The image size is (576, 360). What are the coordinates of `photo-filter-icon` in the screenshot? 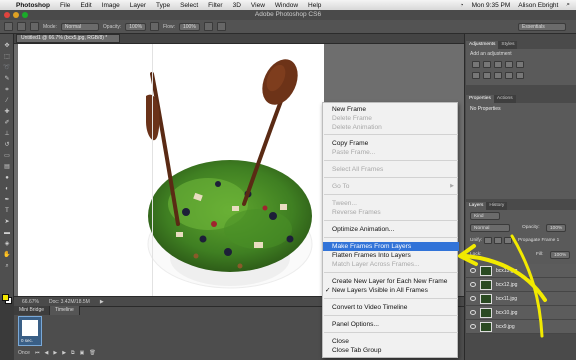 It's located at (509, 75).